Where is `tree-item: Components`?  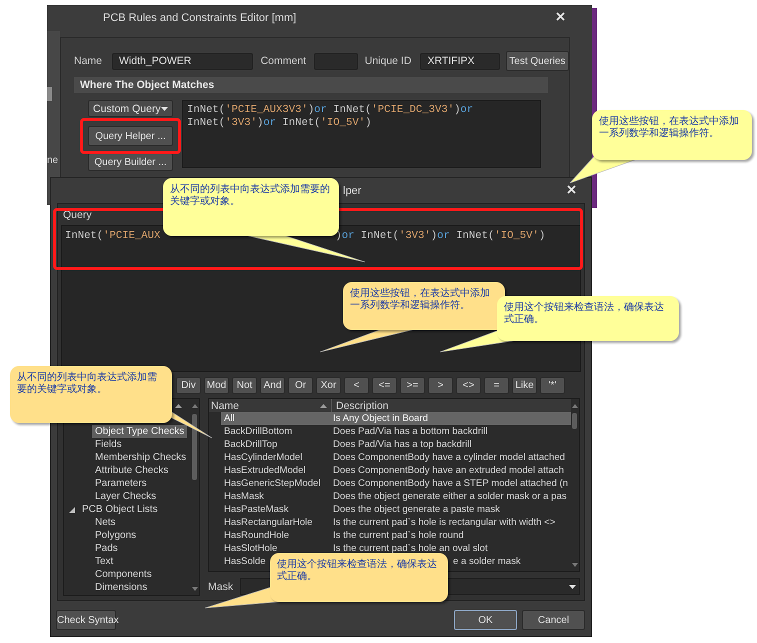
tree-item: Components is located at coordinates (123, 574).